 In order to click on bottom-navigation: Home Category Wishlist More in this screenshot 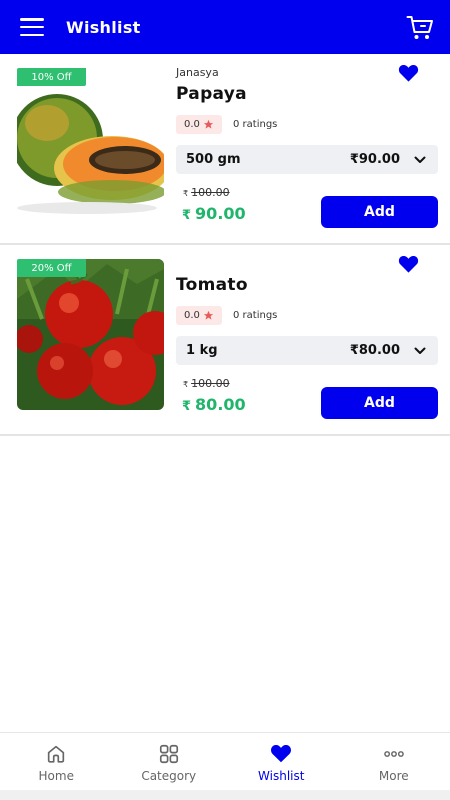, I will do `click(225, 761)`.